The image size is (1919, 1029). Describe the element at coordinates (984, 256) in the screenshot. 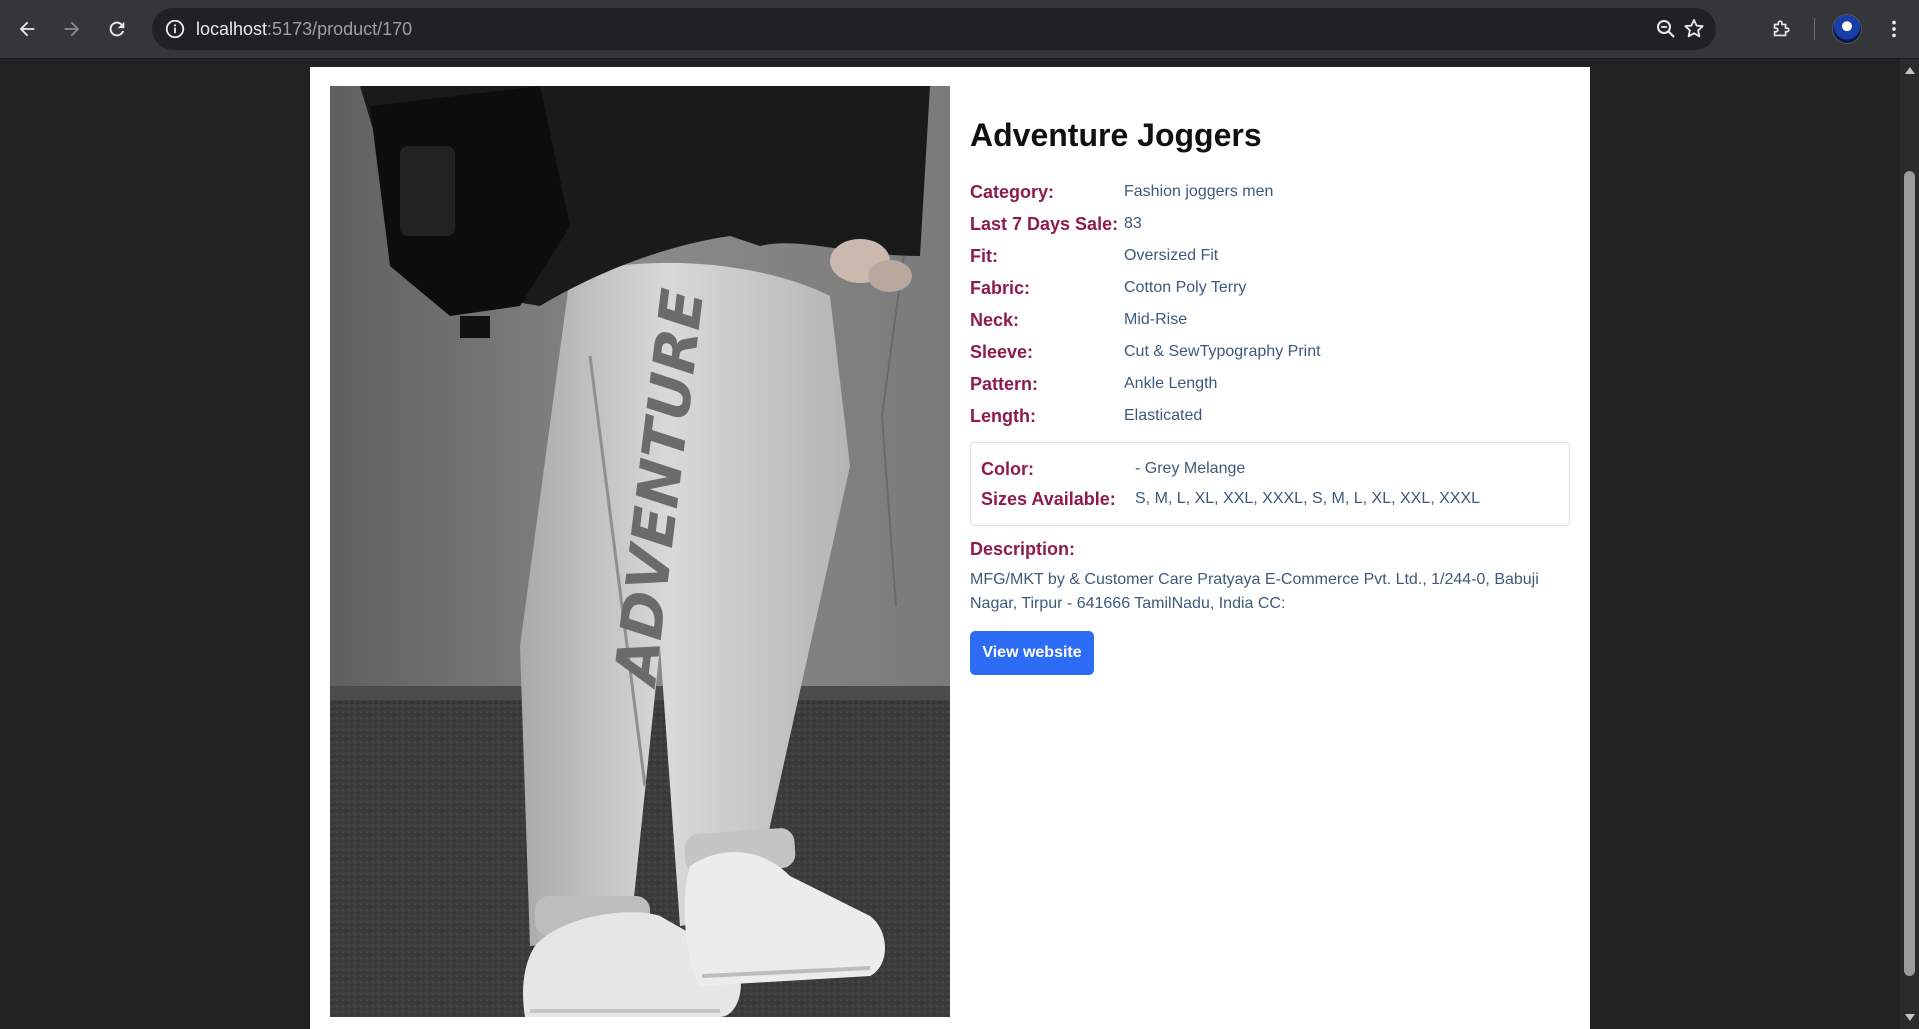

I see `spec-label: Fit:` at that location.